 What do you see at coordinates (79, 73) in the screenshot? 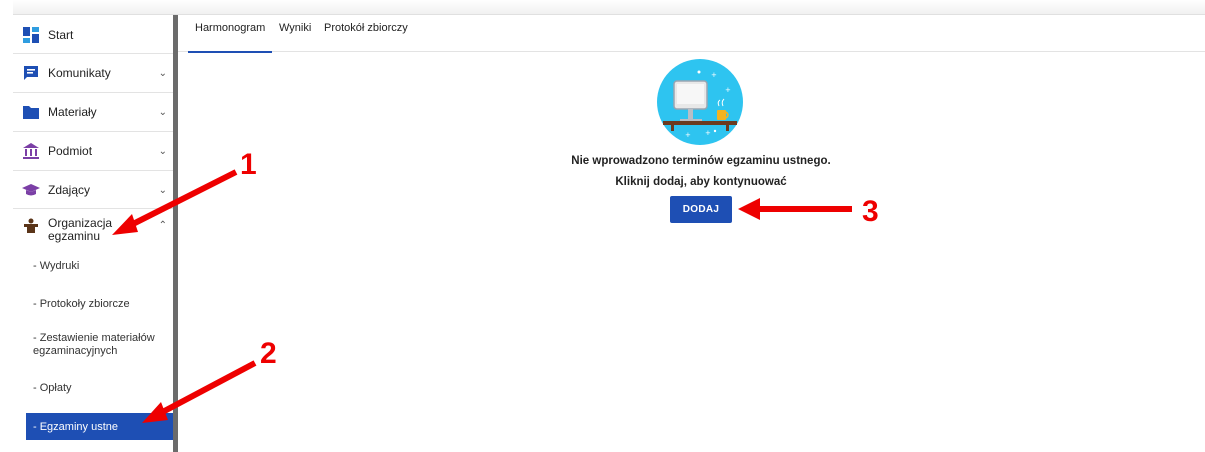
I see `sidebar-item-label: Komunikaty` at bounding box center [79, 73].